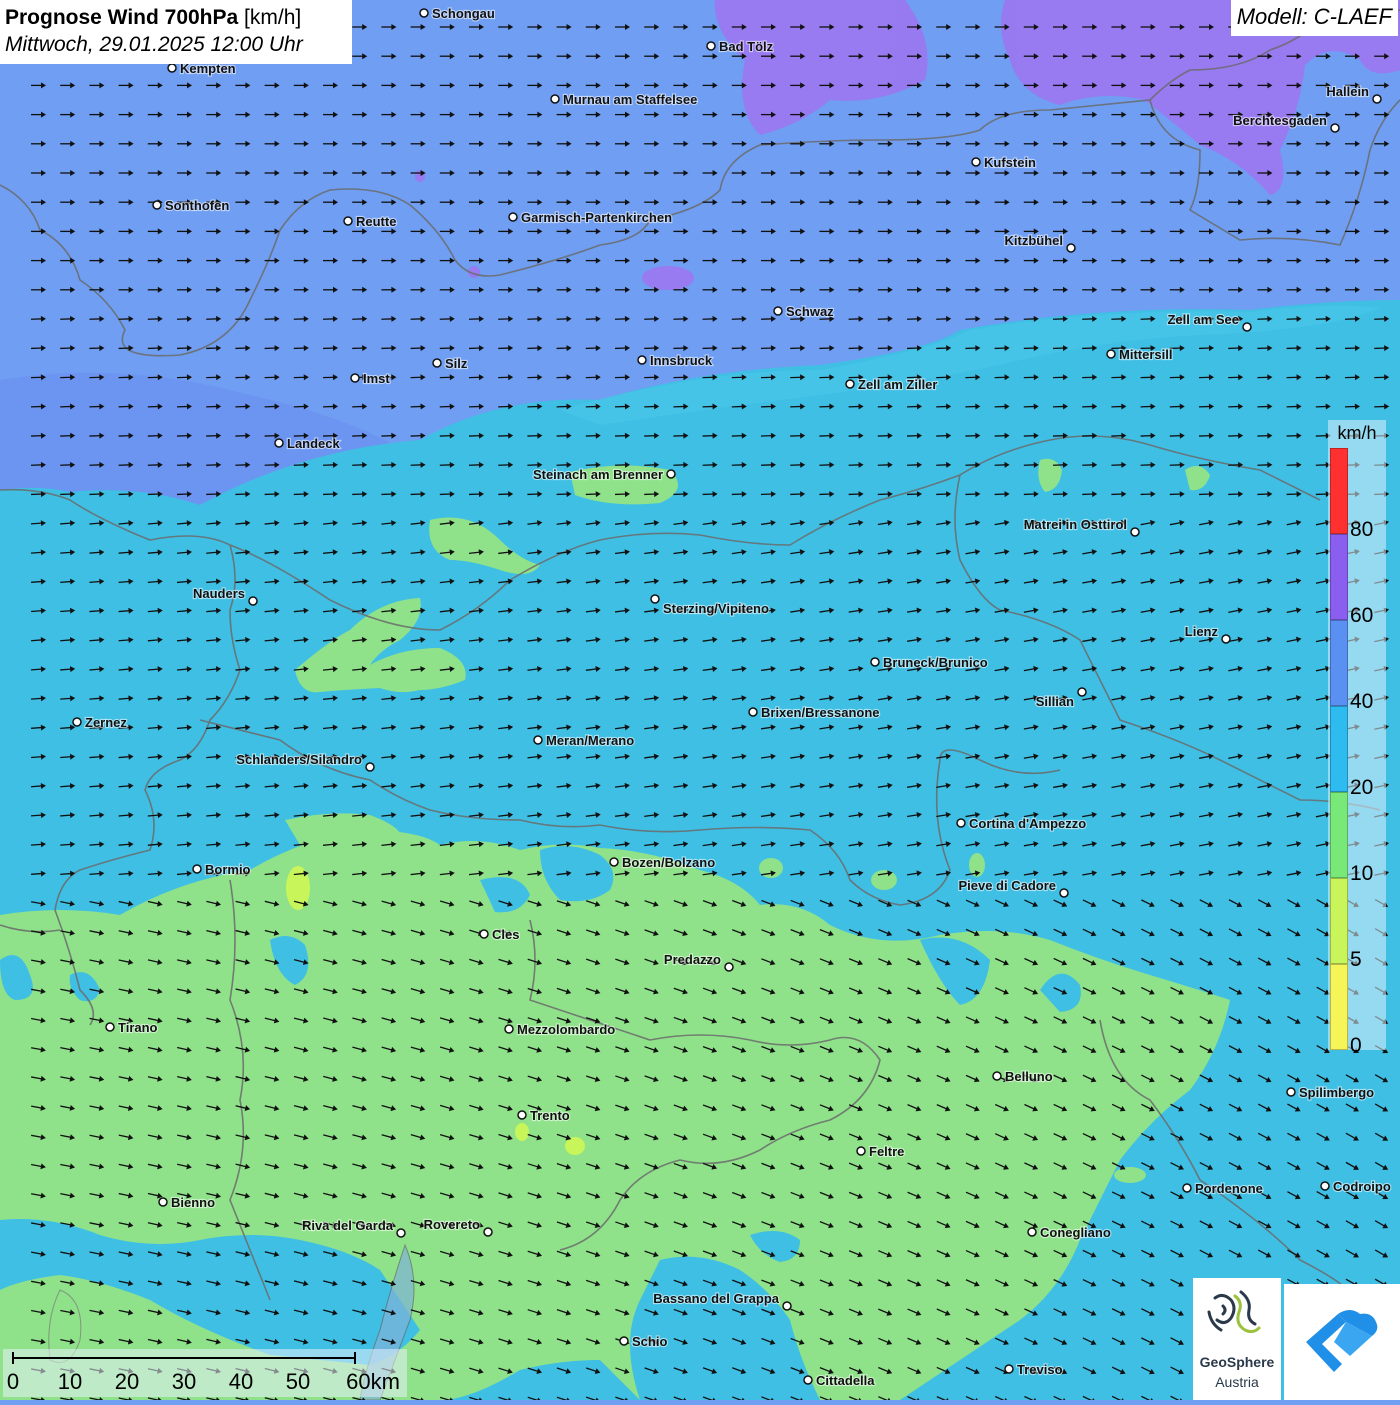  I want to click on city-marker: Meran/Merano, so click(584, 740).